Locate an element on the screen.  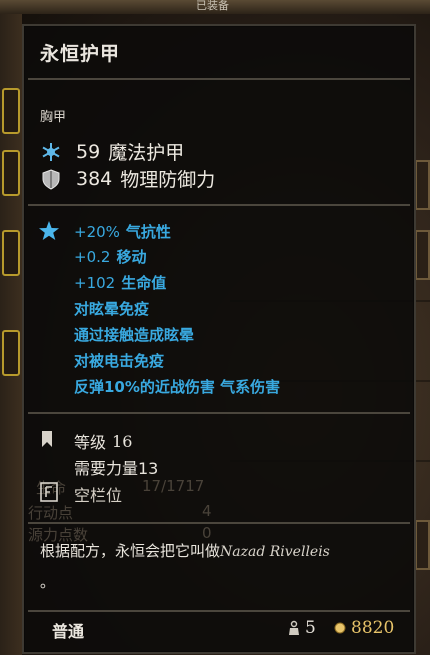
tooltip-footer: 普通 5 8820 is located at coordinates (219, 630).